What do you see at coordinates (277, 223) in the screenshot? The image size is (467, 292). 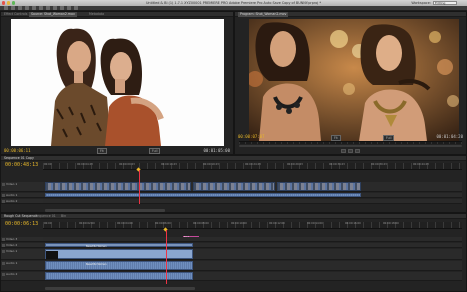 I see `tick: 00:00:12:00` at bounding box center [277, 223].